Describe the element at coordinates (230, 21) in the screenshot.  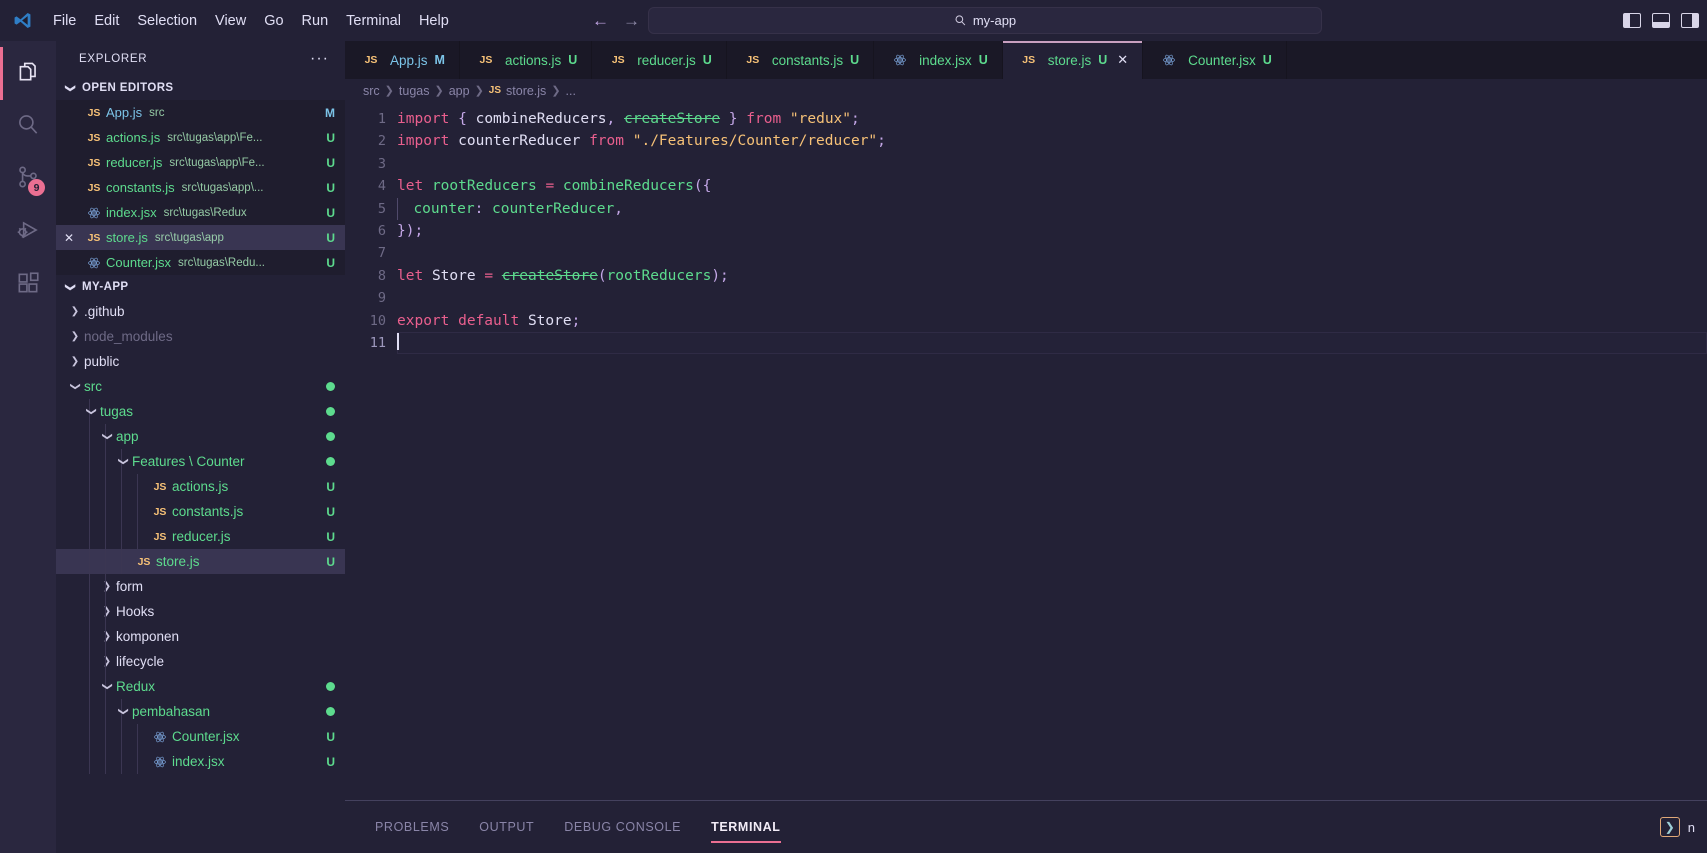
I see `menu-view: View` at that location.